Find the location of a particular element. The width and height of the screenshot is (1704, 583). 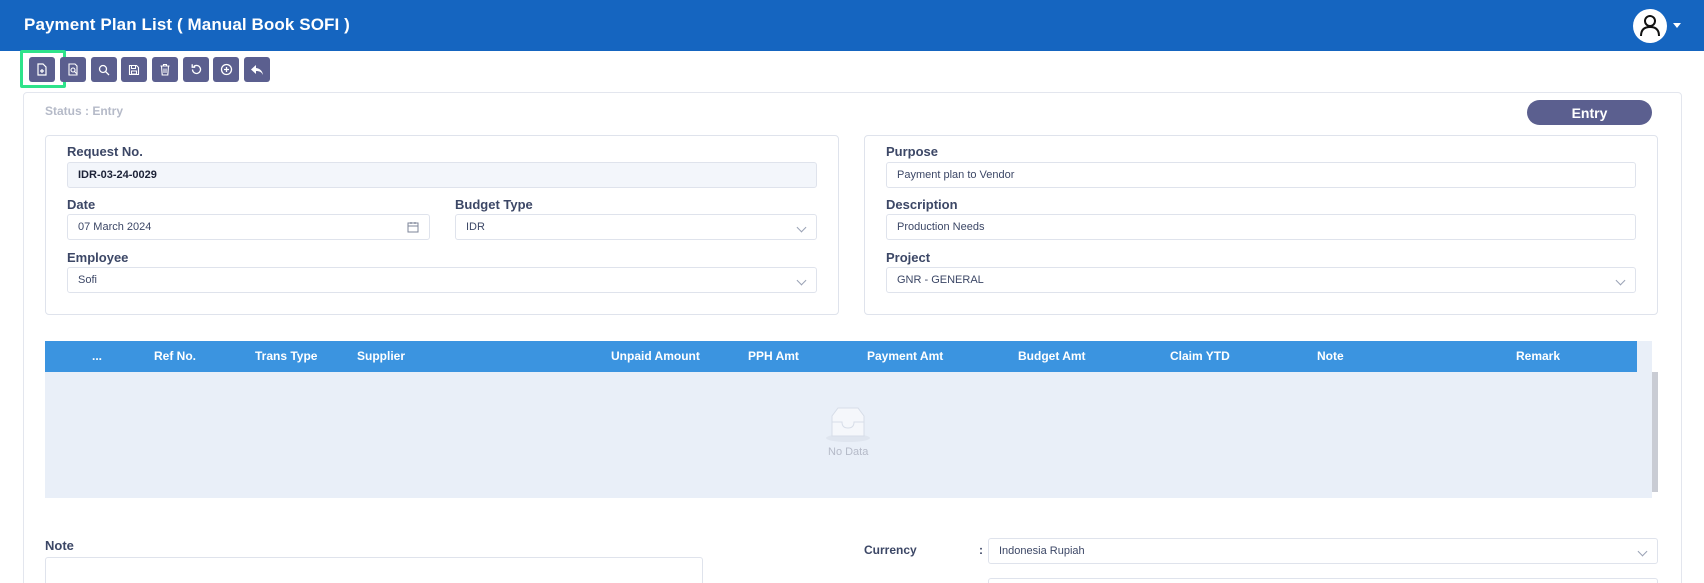

add-button is located at coordinates (226, 69).